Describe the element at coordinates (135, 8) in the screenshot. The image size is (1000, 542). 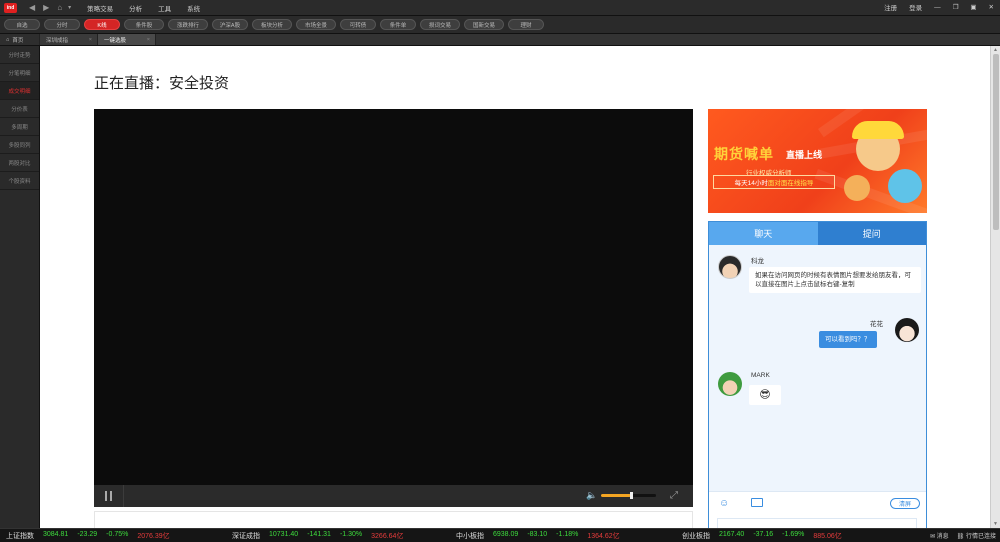
I see `menu-analysis: 分析` at that location.